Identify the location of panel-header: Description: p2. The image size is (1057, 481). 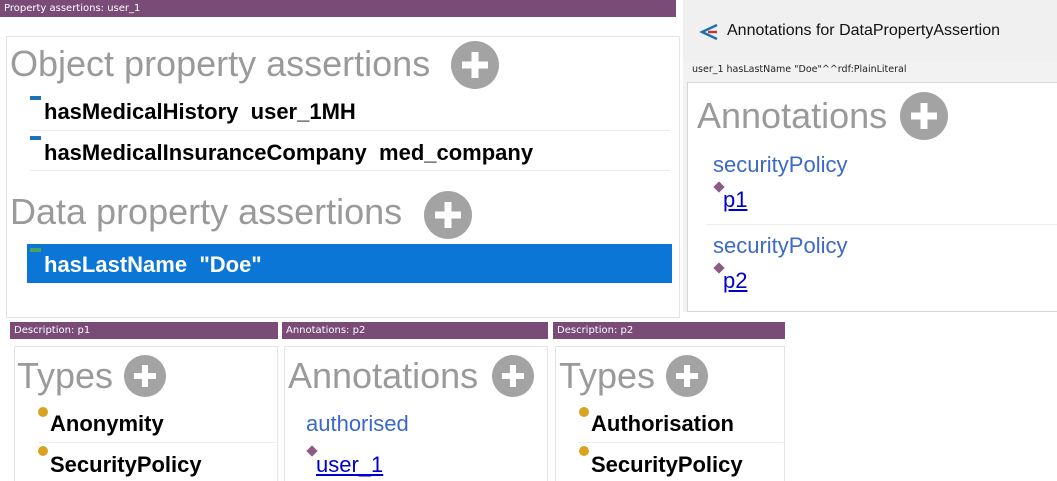
(669, 330).